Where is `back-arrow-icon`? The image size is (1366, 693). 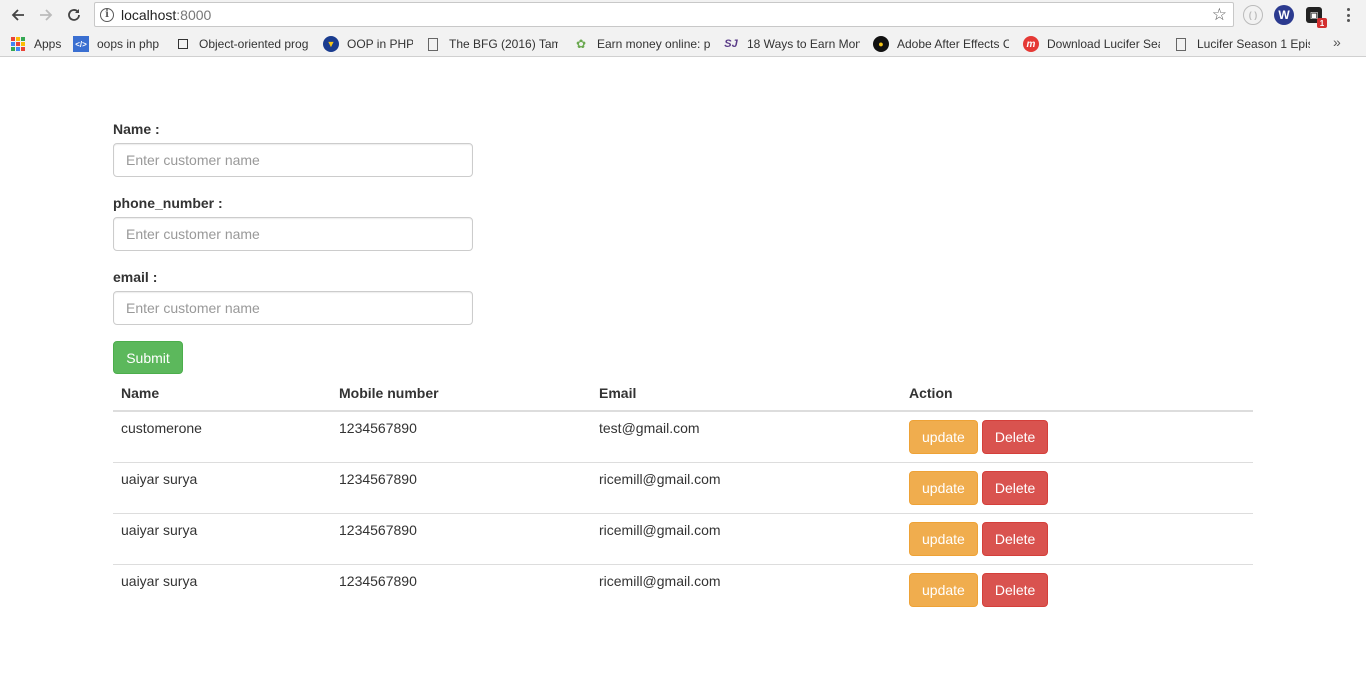 back-arrow-icon is located at coordinates (18, 15).